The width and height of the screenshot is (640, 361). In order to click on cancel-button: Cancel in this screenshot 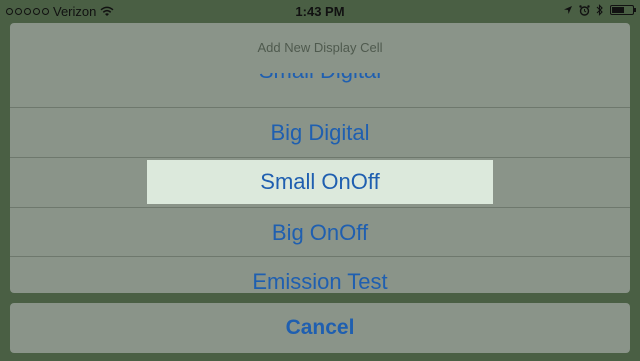, I will do `click(320, 328)`.